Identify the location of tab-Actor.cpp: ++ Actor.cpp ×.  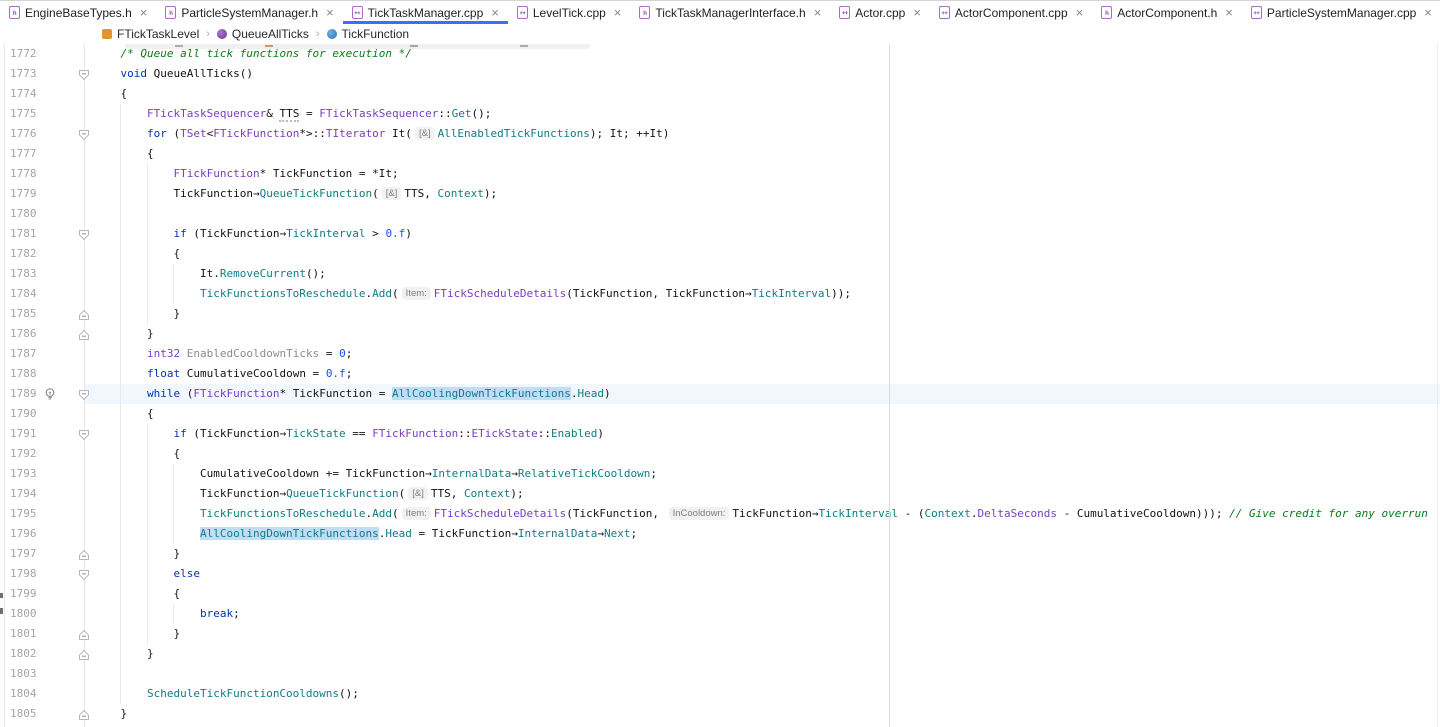
(880, 12).